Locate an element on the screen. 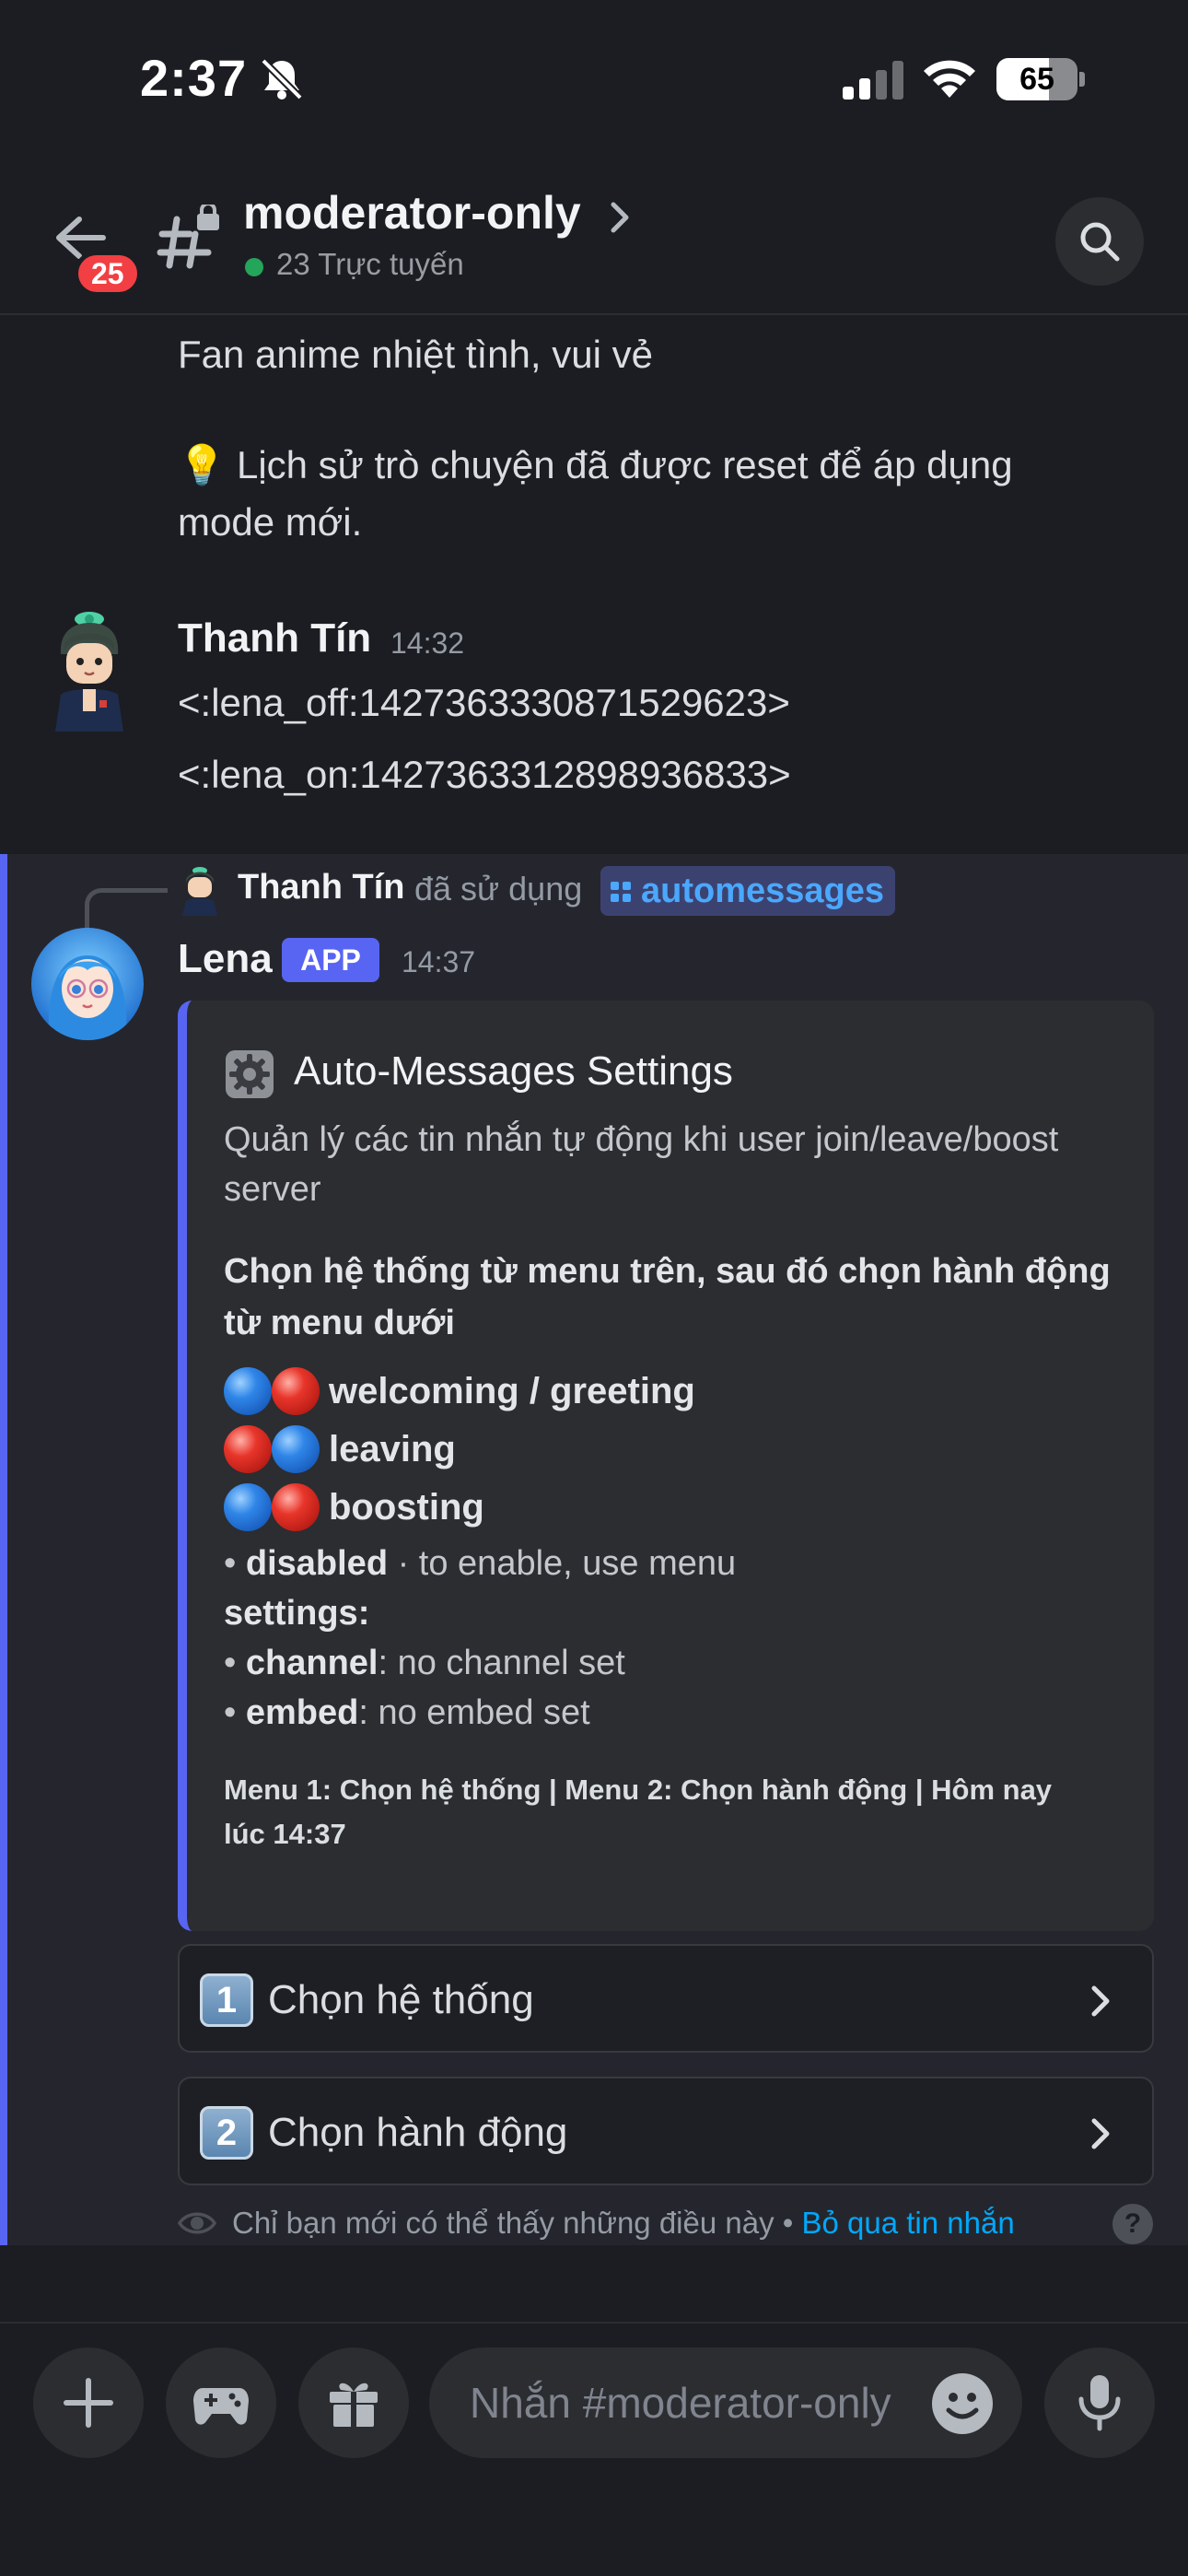 The width and height of the screenshot is (1188, 2576). system-label: welcoming / greeting is located at coordinates (512, 1391).